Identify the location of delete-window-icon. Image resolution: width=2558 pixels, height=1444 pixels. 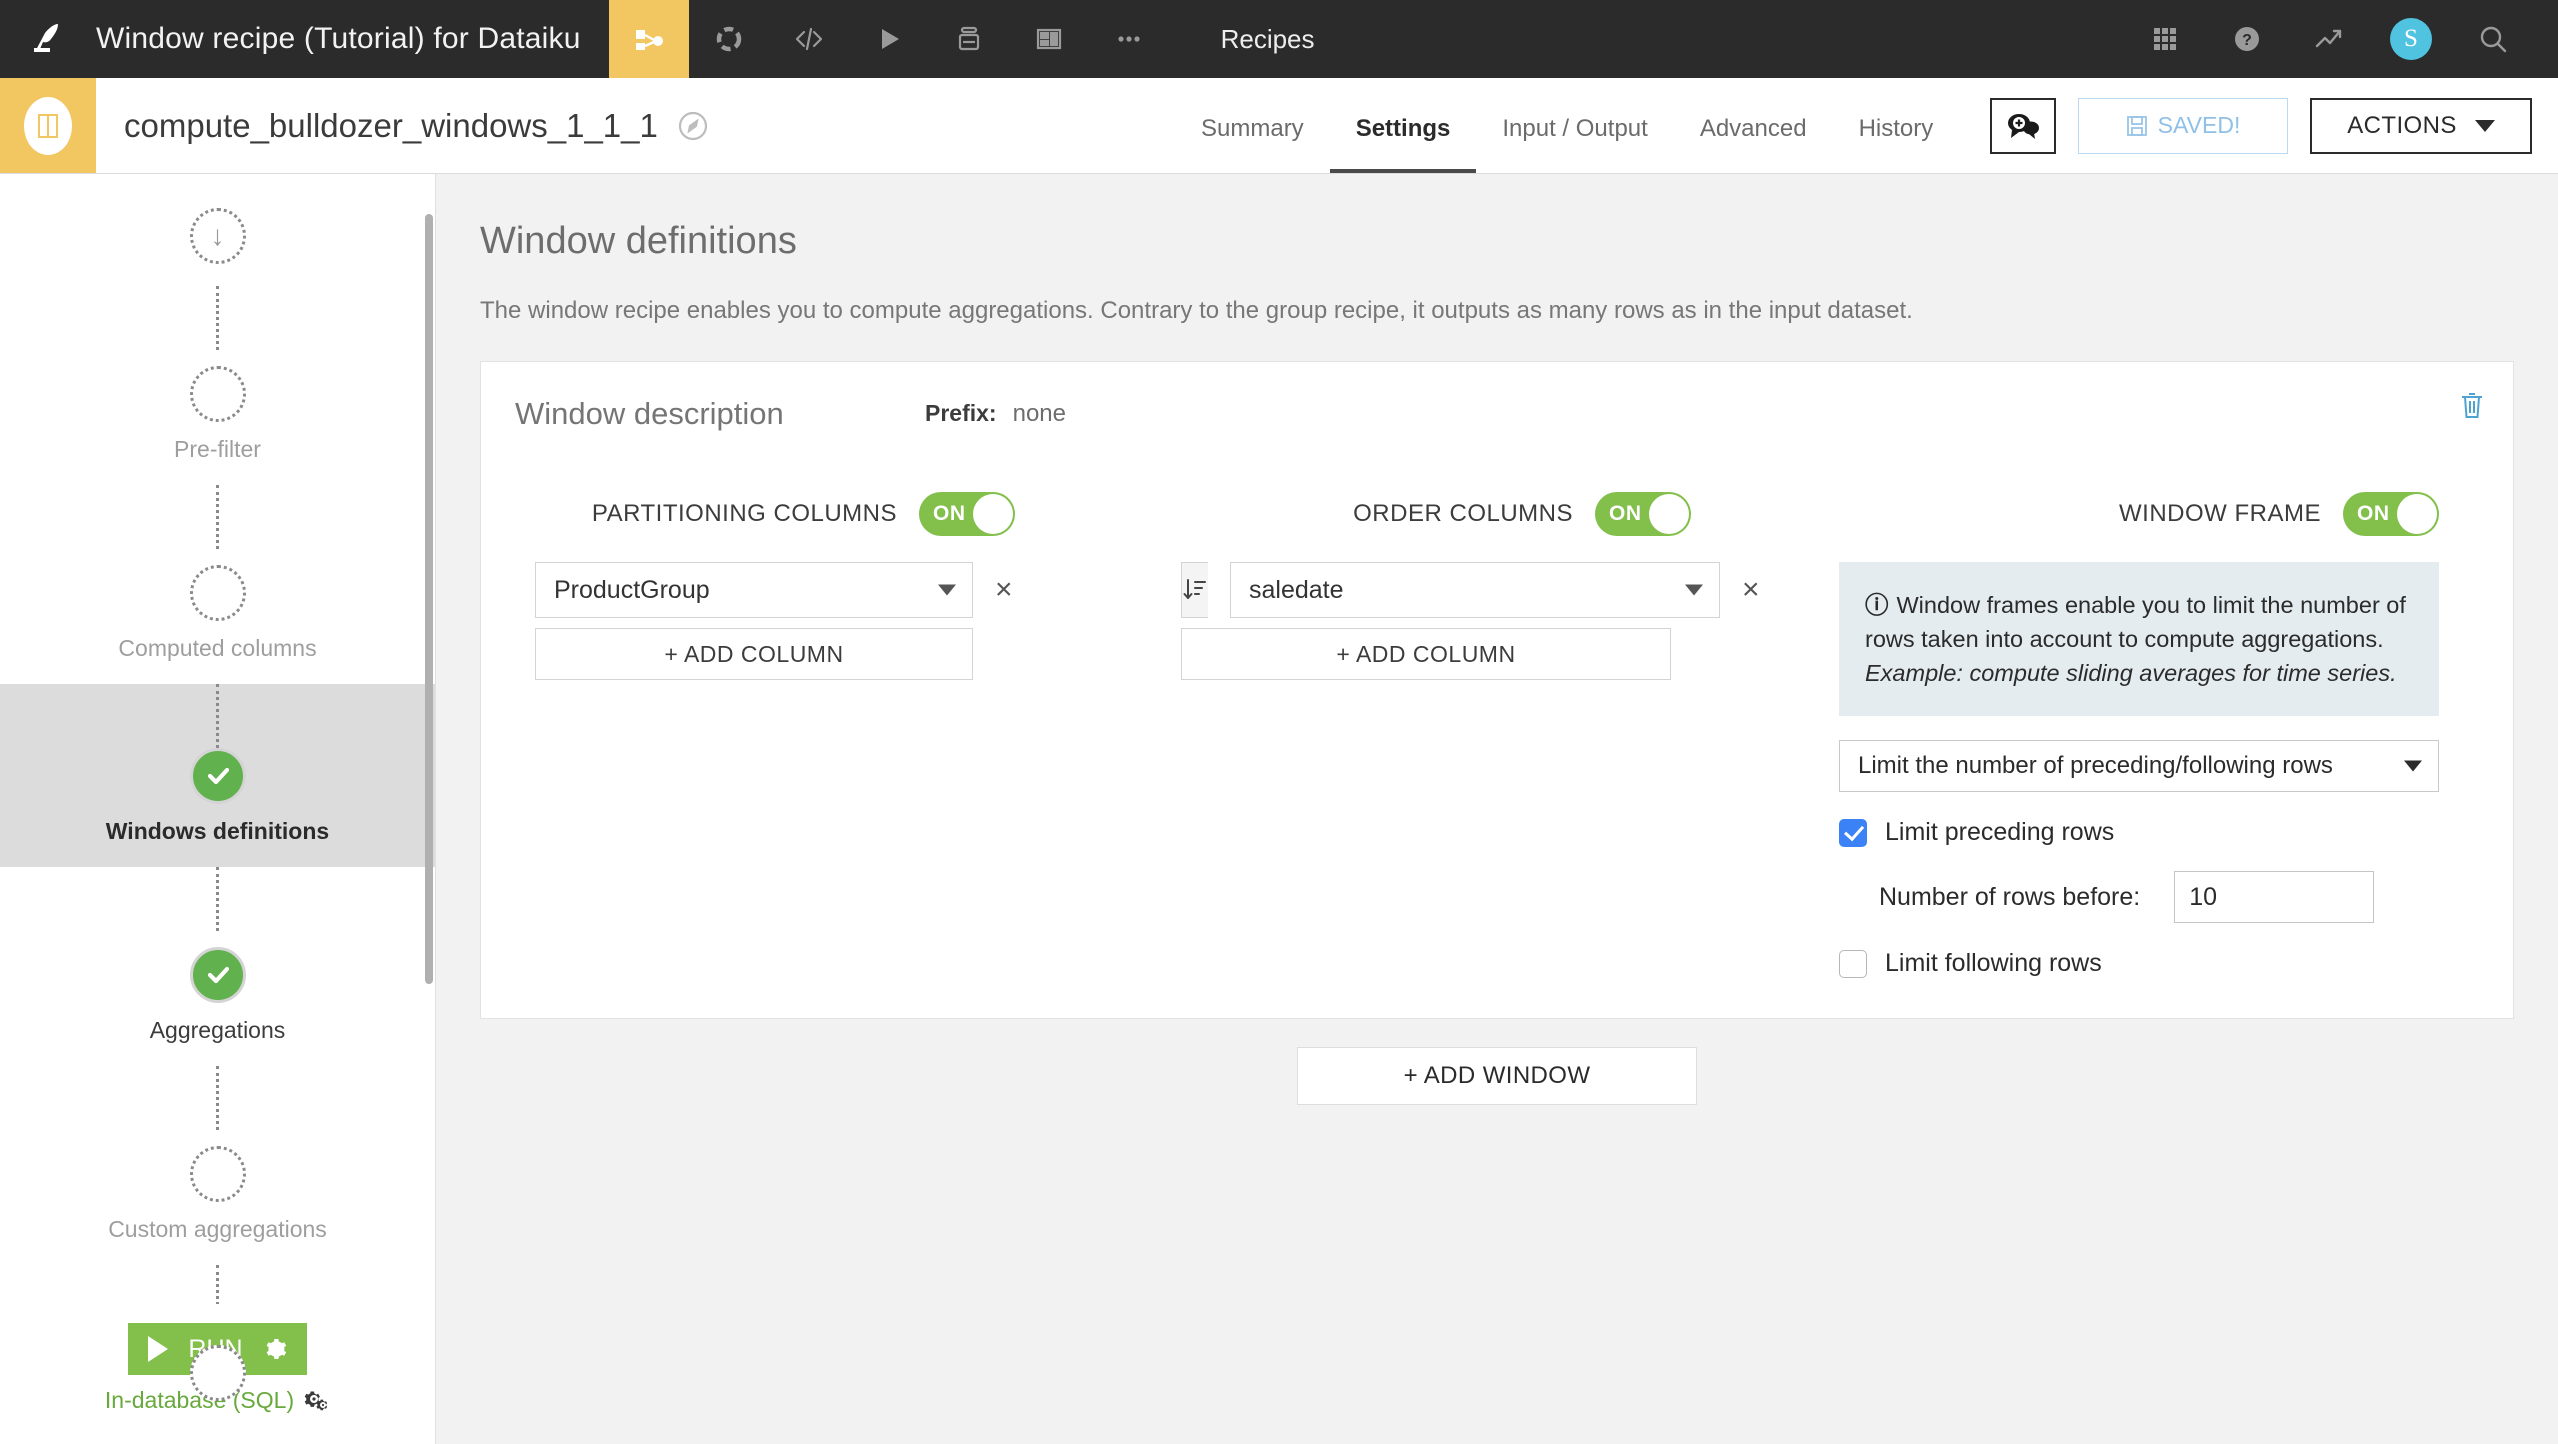
(2472, 407).